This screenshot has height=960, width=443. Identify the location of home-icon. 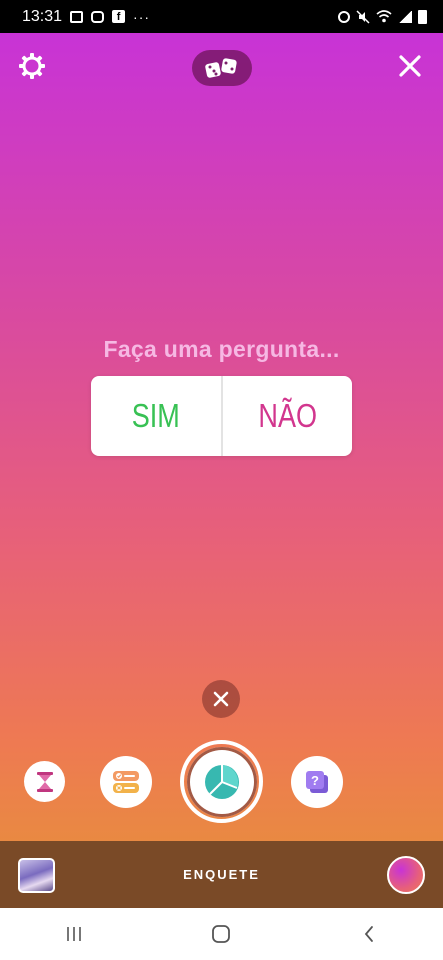
(221, 934).